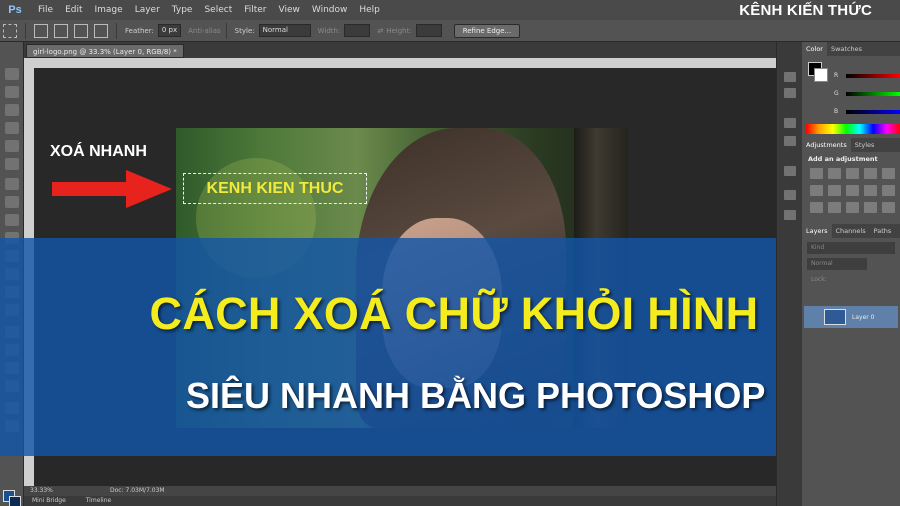  I want to click on text-selection-marquee: KENH KIEN THUC, so click(275, 188).